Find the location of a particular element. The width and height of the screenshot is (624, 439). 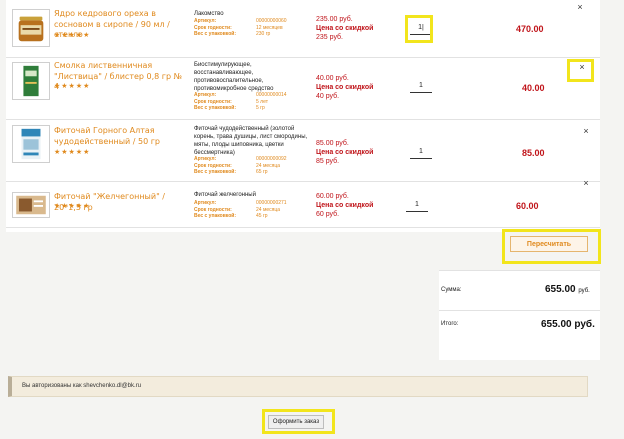

auth-notice: Вы авторизованы как shevchenko.dl@bk.ru is located at coordinates (298, 386).